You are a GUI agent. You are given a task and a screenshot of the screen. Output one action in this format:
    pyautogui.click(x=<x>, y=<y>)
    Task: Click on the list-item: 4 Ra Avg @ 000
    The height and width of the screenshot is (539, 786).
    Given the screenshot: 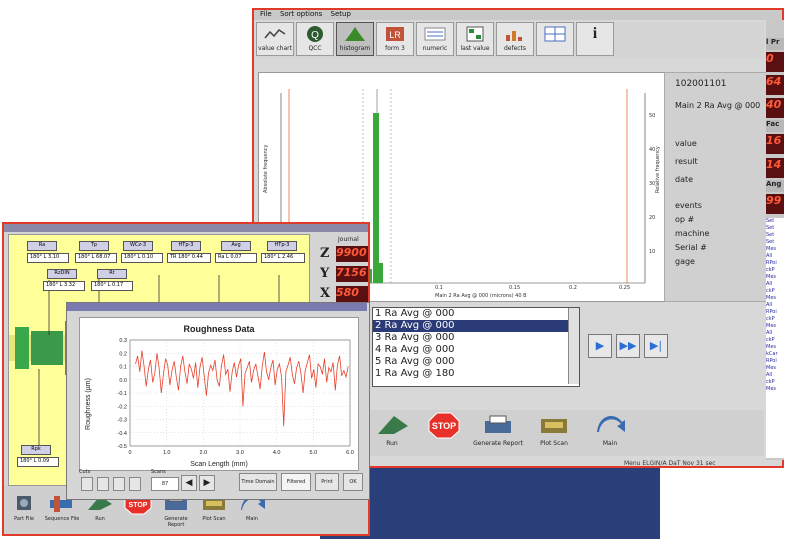 What is the action you would take?
    pyautogui.click(x=476, y=350)
    